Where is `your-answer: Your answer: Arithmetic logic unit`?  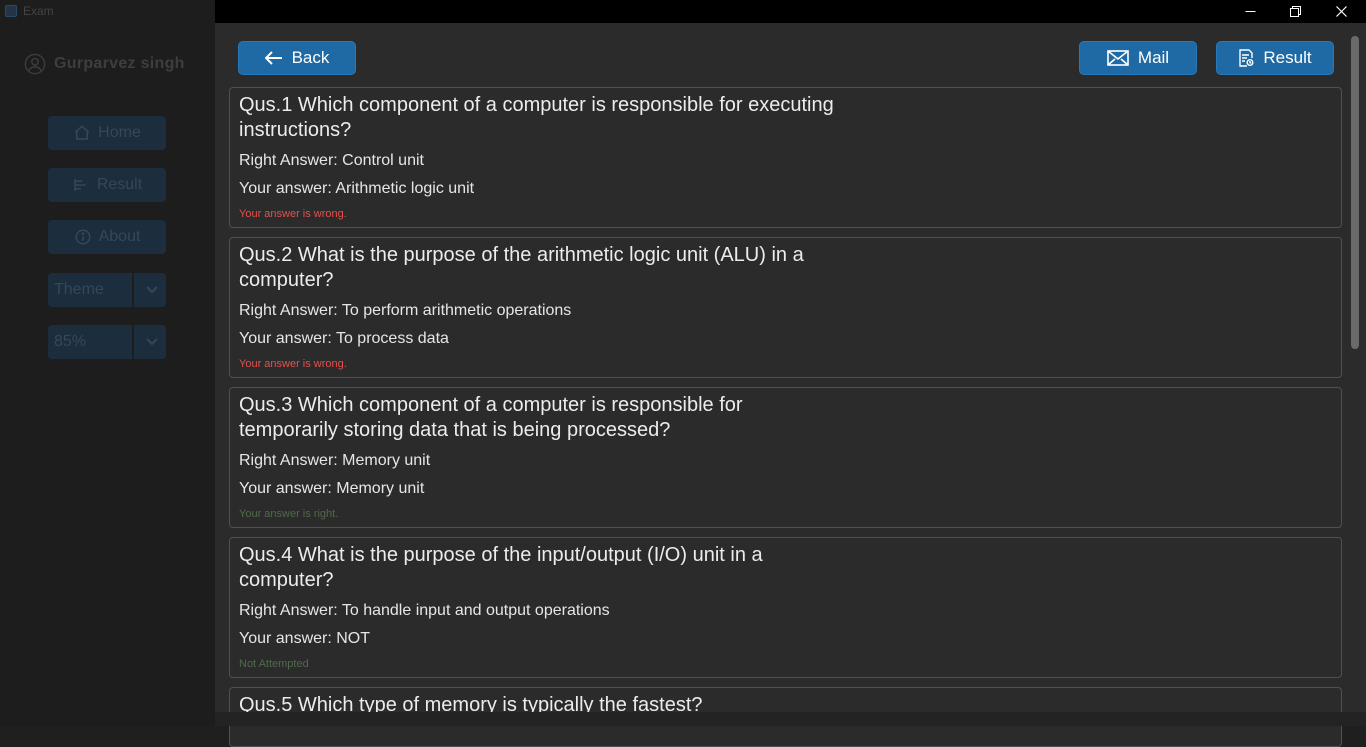 your-answer: Your answer: Arithmetic logic unit is located at coordinates (357, 188).